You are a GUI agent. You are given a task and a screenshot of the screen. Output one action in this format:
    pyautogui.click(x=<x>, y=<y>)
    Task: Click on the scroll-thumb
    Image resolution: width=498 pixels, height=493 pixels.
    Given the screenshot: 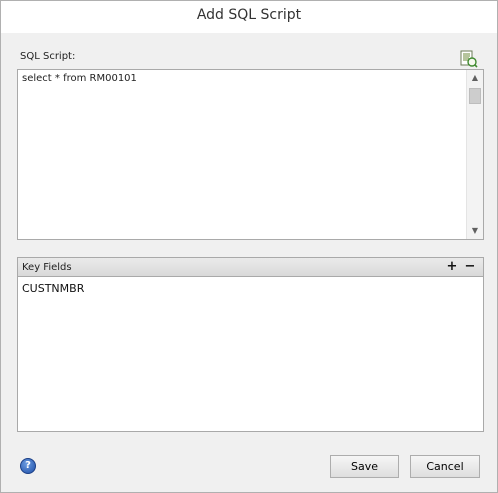 What is the action you would take?
    pyautogui.click(x=475, y=96)
    